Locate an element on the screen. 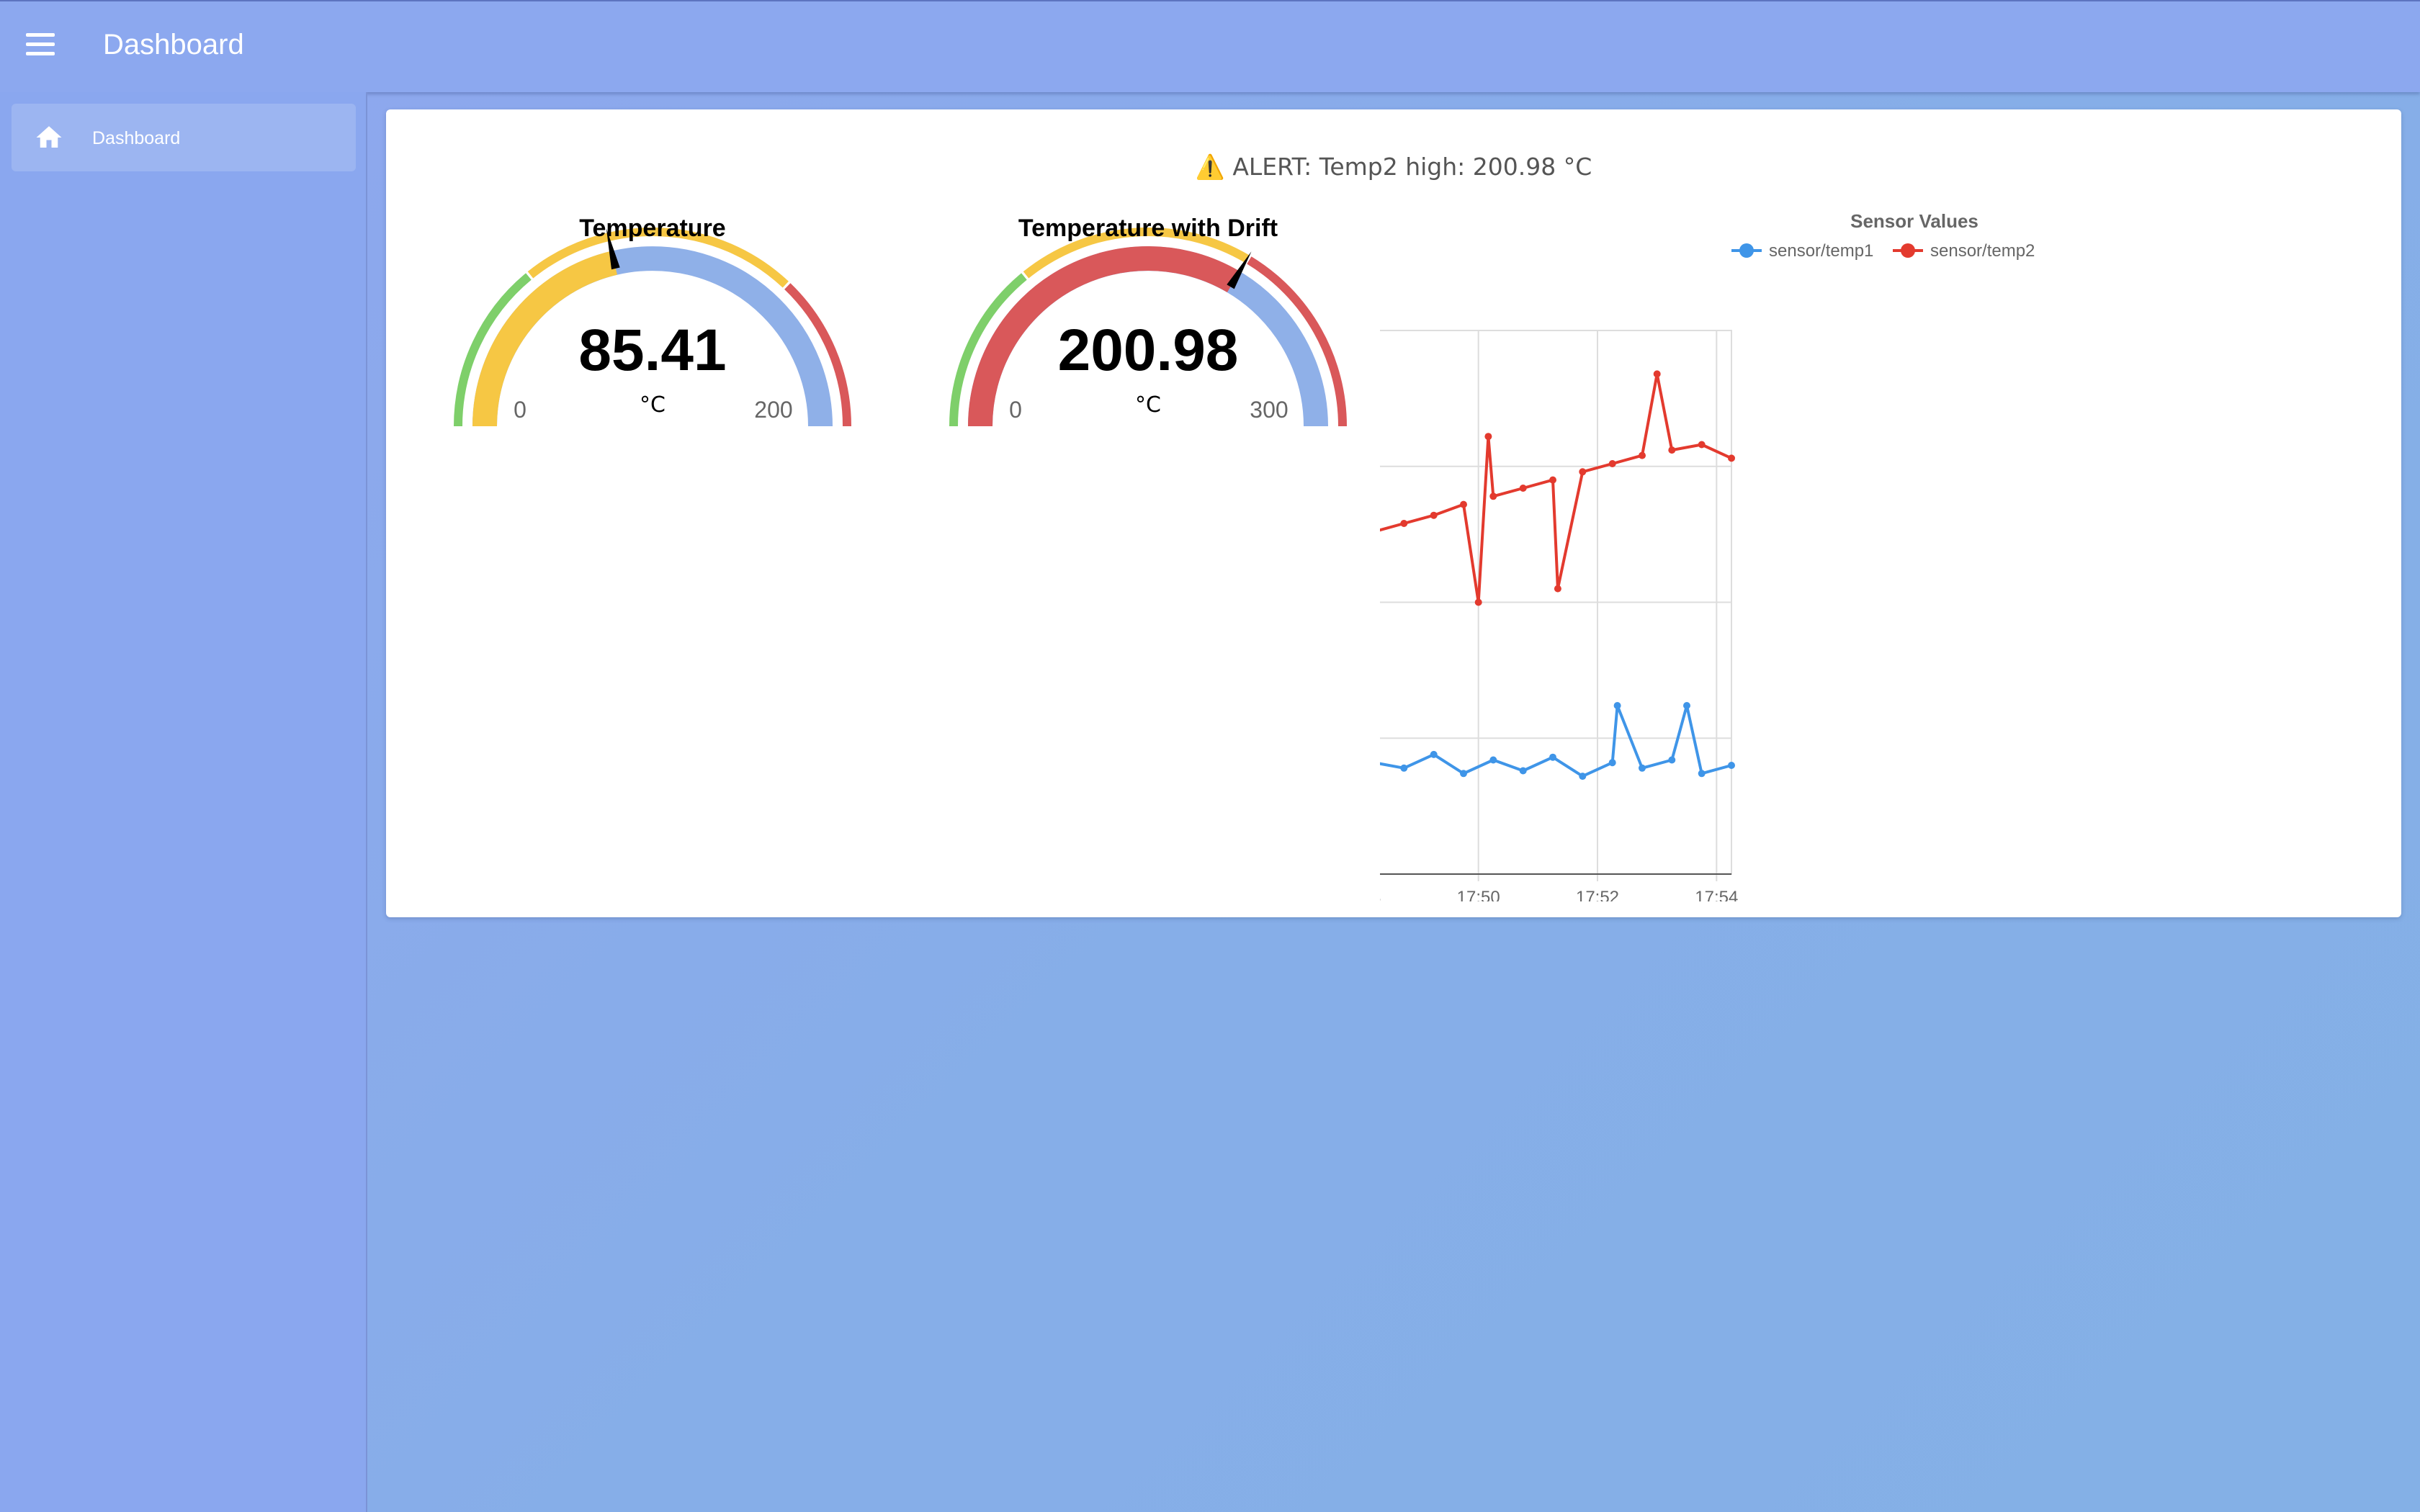 This screenshot has width=2420, height=1512. legend-marker-temp1 is located at coordinates (1747, 250).